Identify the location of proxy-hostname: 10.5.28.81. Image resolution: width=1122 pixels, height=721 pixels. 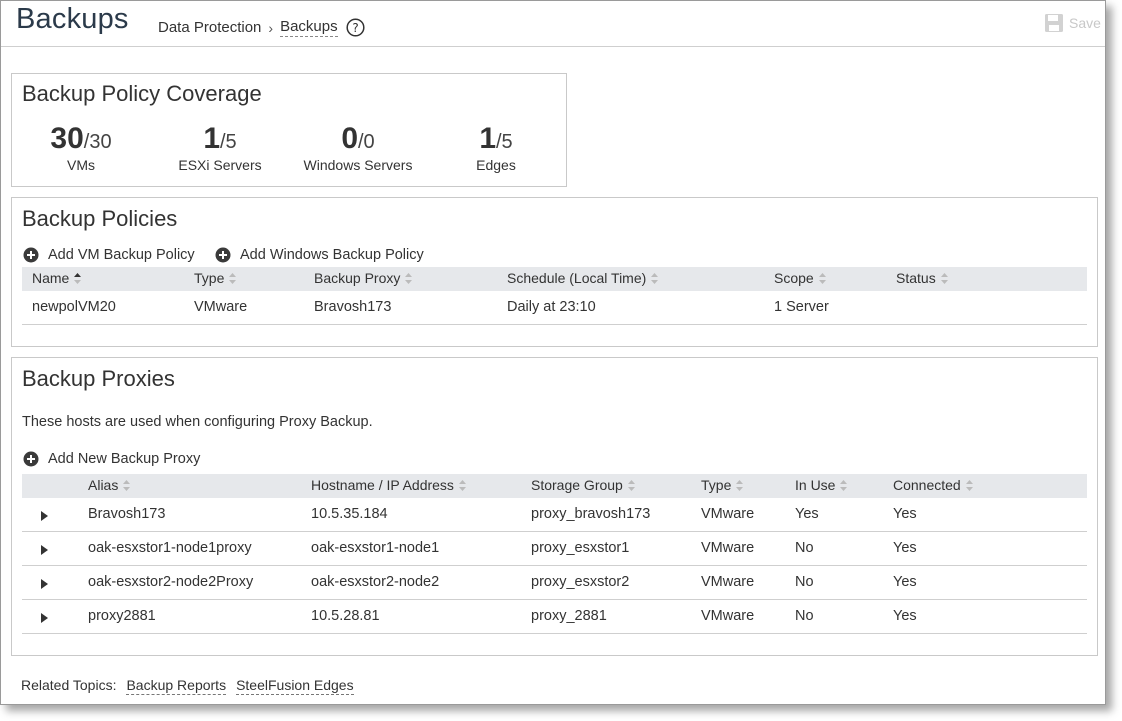
(345, 616).